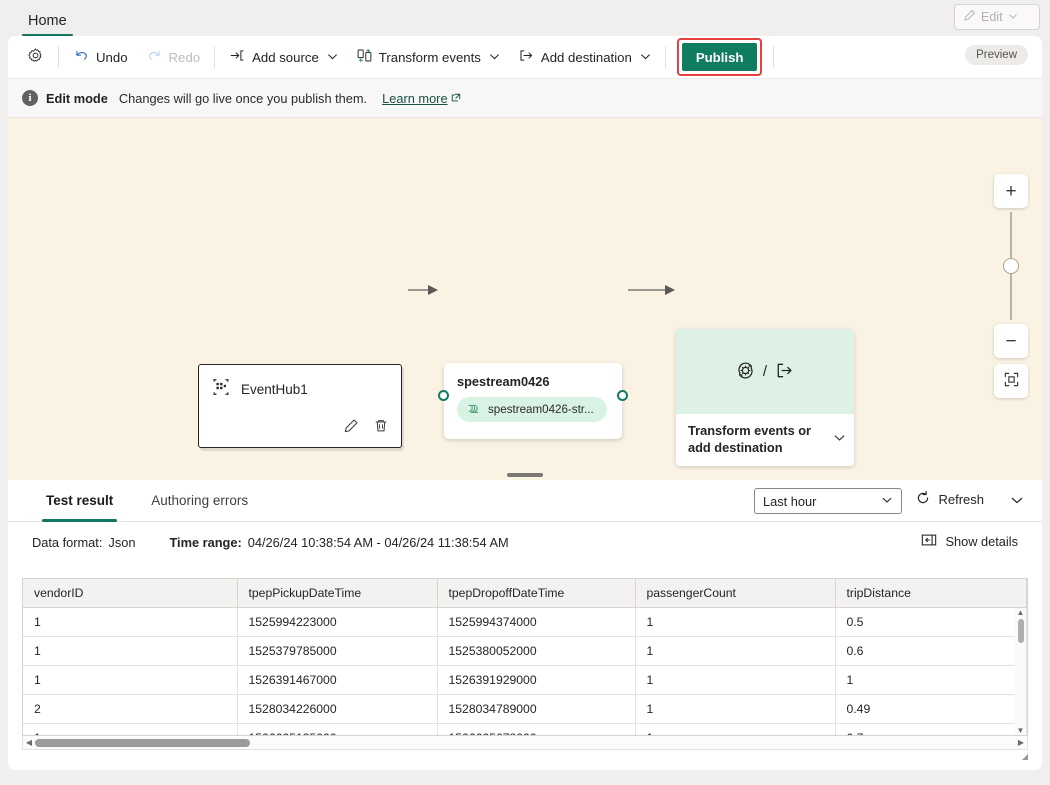  What do you see at coordinates (173, 57) in the screenshot?
I see `redo-button: Redo` at bounding box center [173, 57].